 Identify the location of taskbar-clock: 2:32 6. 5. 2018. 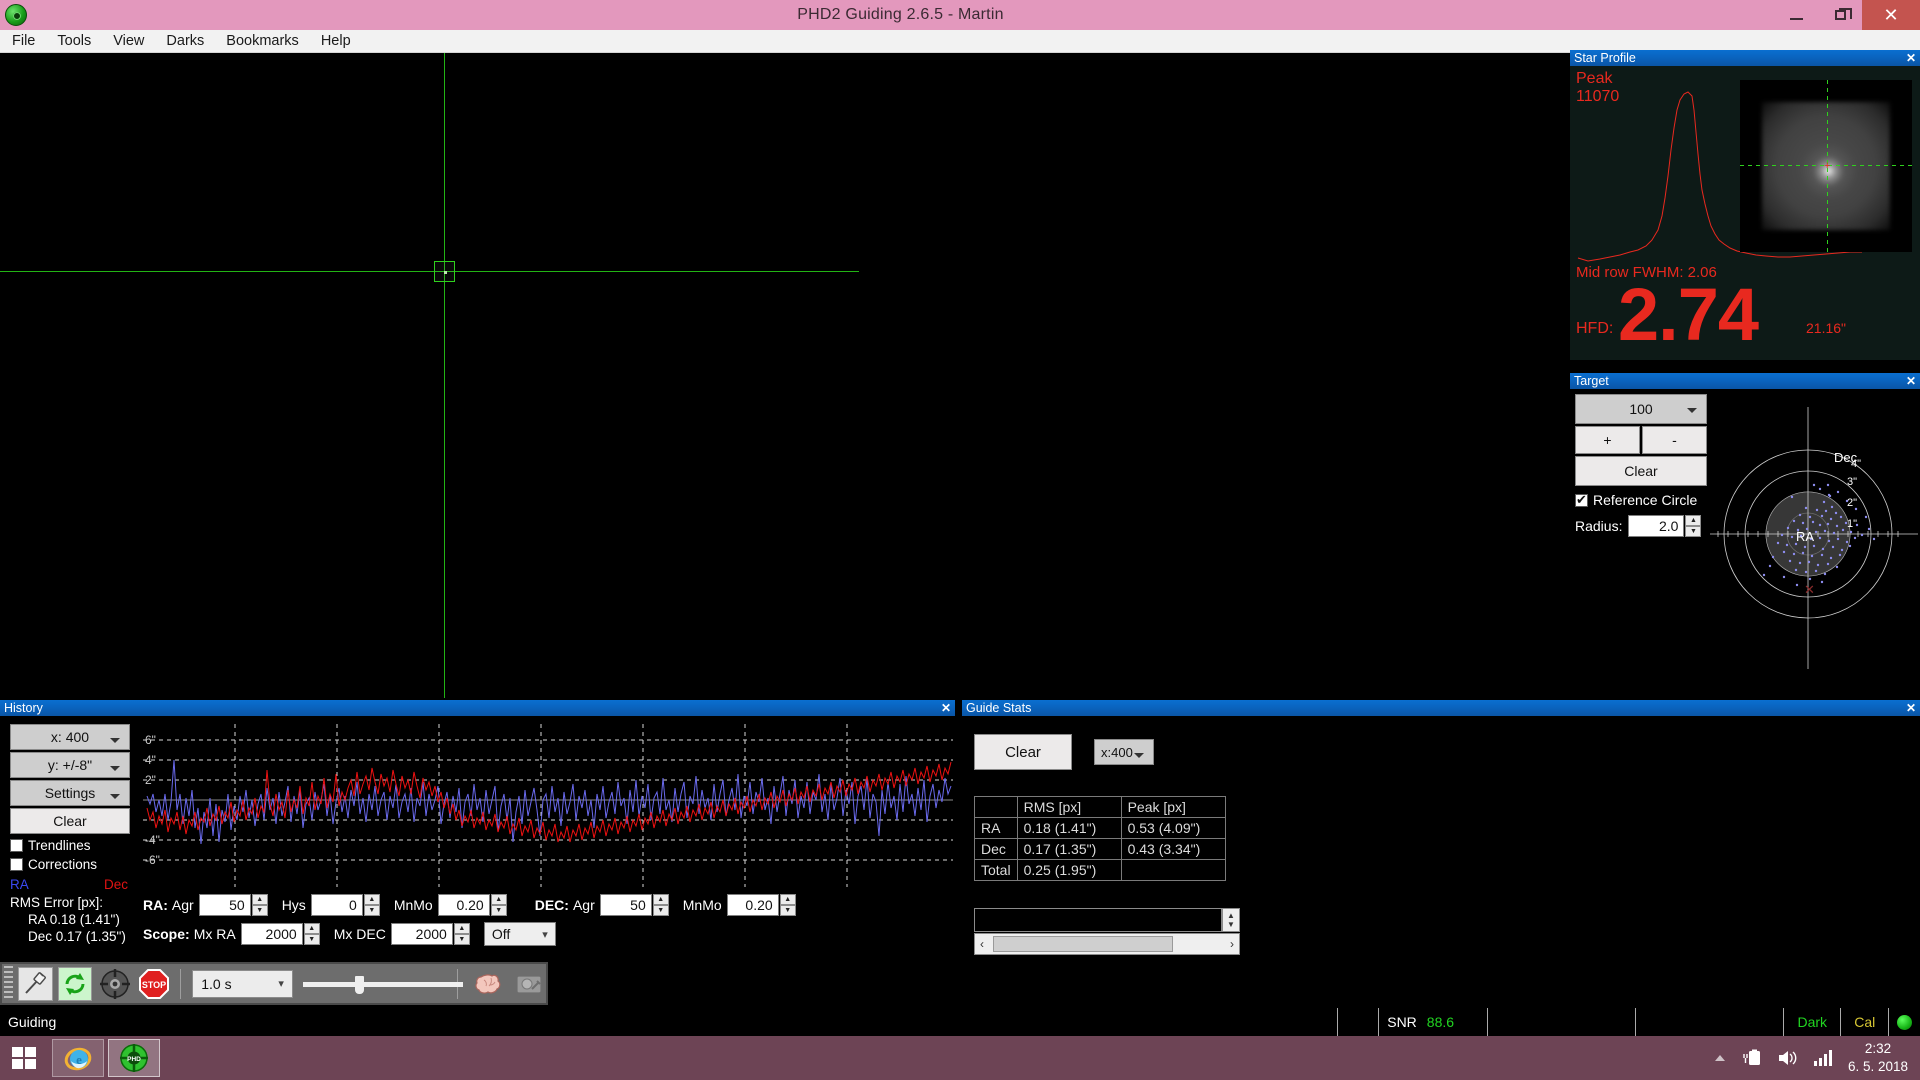
(1880, 1058).